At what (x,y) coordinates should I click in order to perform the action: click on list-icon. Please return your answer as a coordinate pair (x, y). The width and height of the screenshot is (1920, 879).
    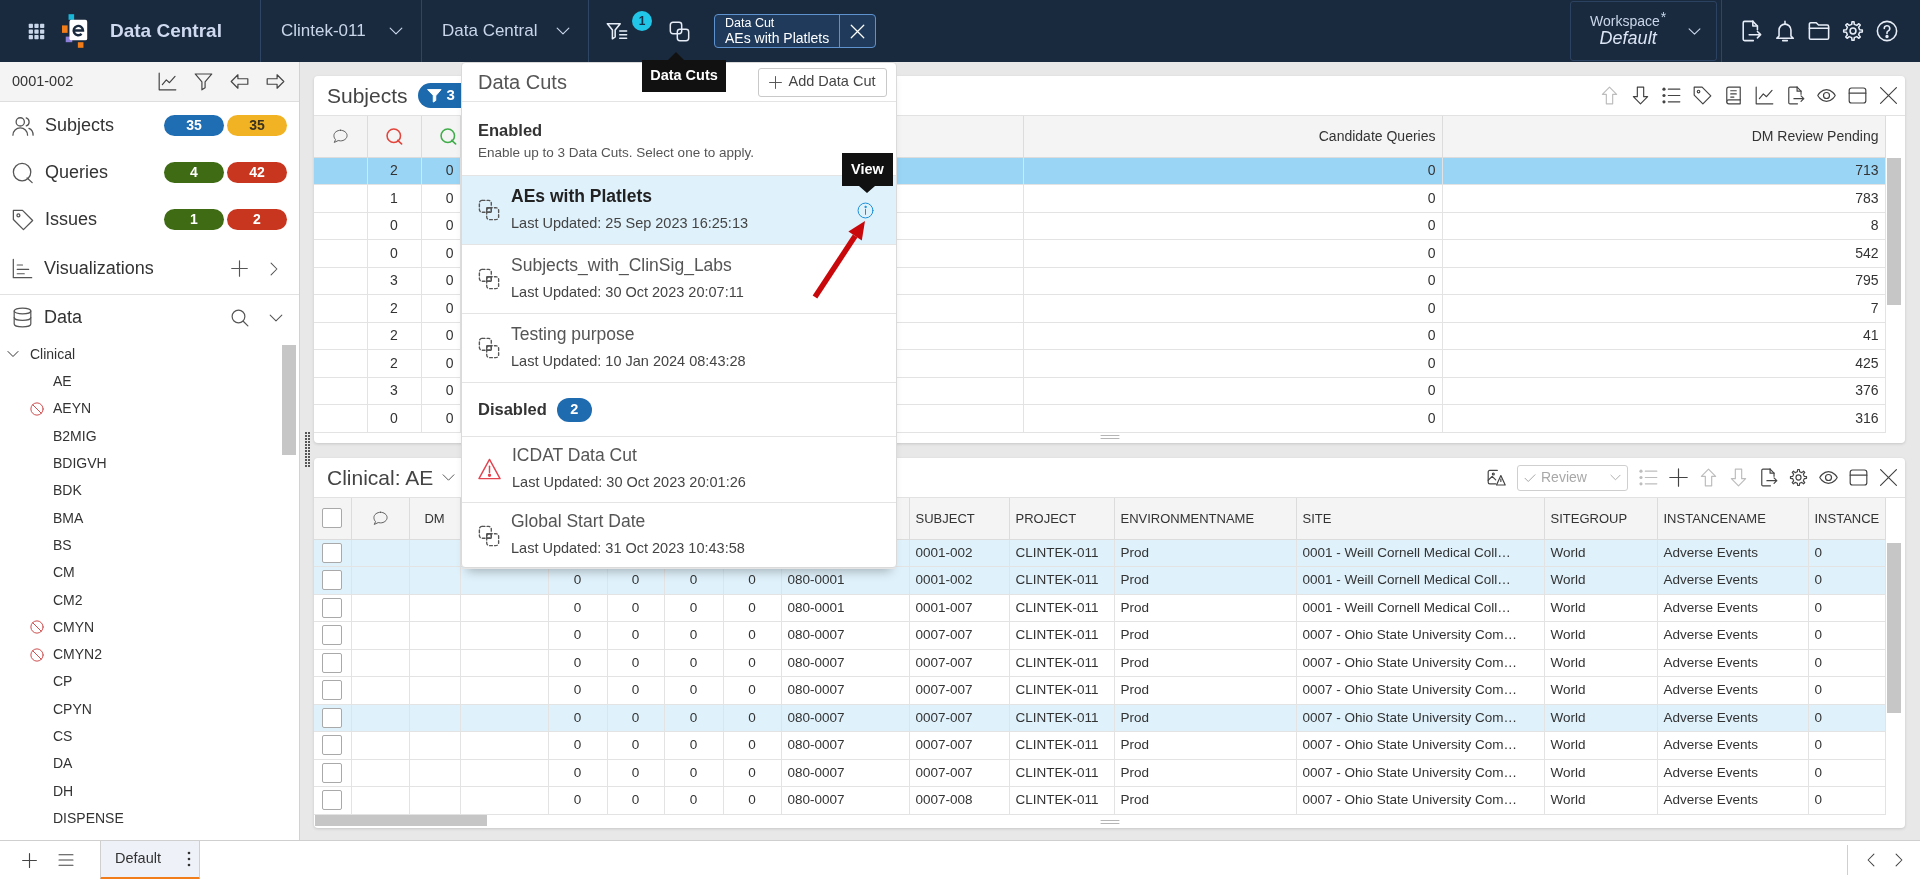
    Looking at the image, I should click on (1671, 95).